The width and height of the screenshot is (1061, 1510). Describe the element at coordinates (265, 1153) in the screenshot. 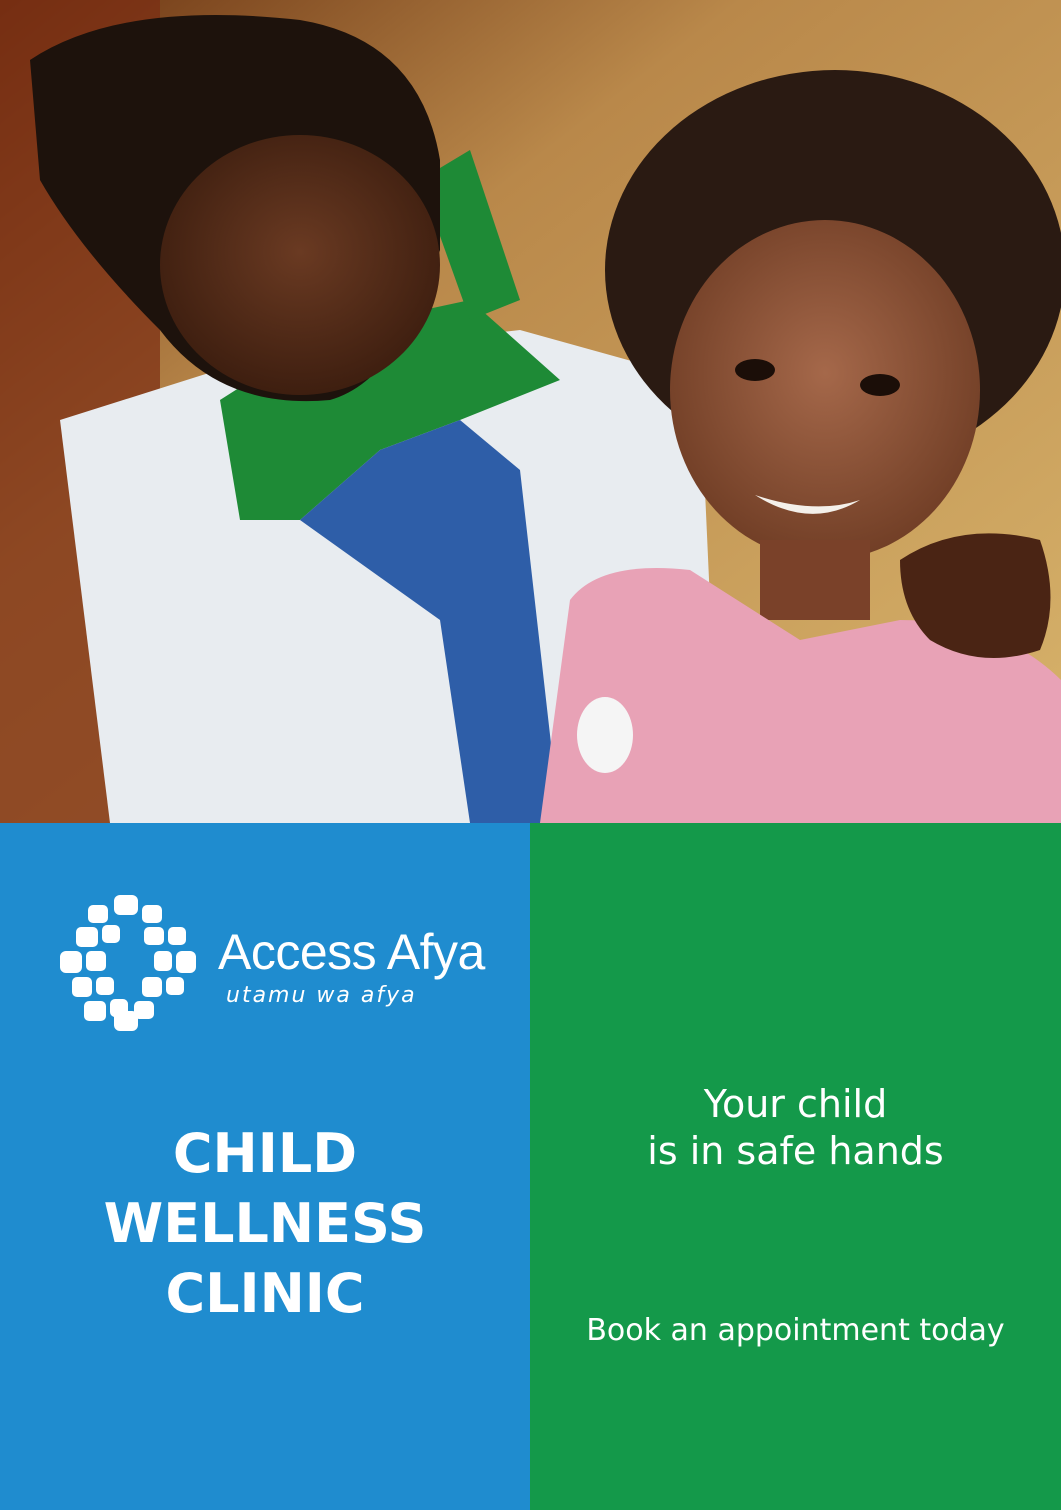

I see `clinic-title-line: CHILD` at that location.